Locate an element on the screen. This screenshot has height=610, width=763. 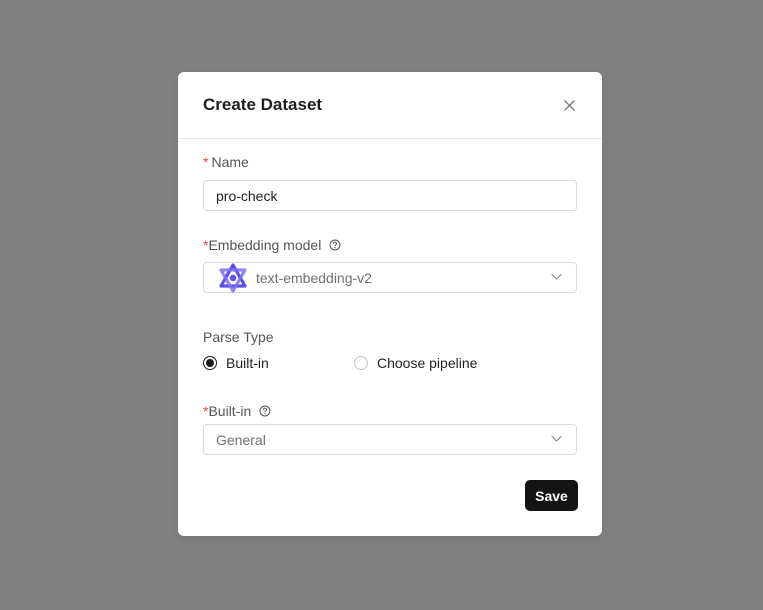
embedding-model-value: text-embedding-v2 is located at coordinates (314, 277).